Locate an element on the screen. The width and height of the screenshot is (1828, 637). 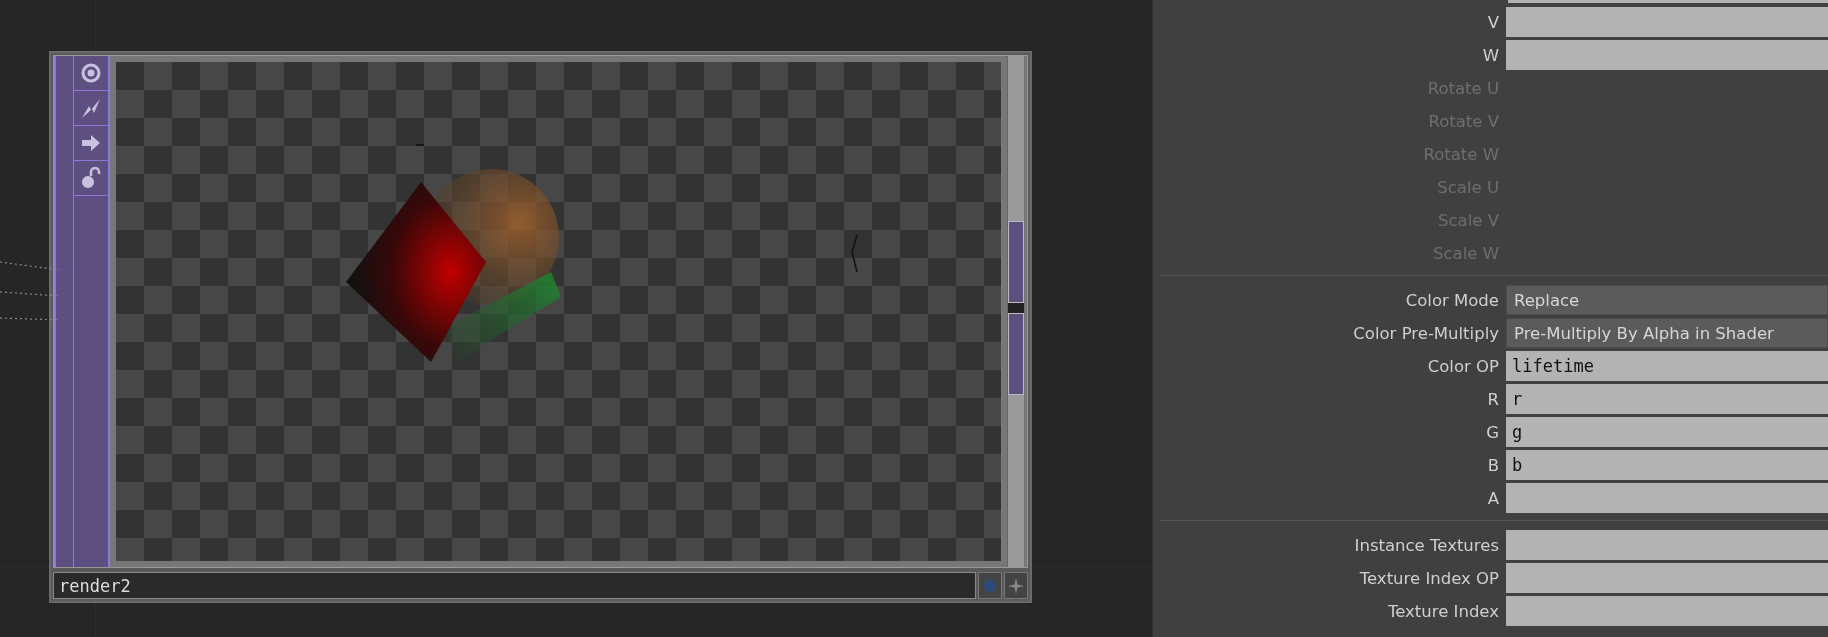
add-button is located at coordinates (1016, 585).